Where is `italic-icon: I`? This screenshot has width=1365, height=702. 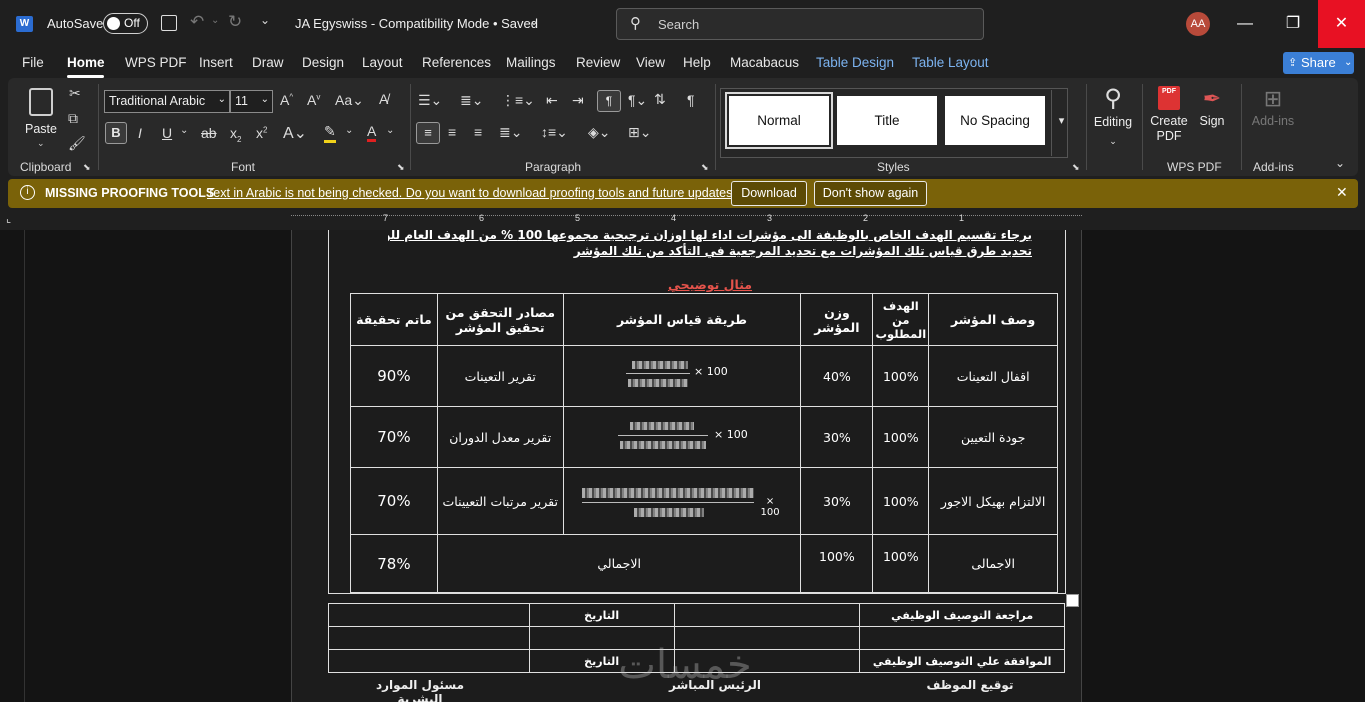 italic-icon: I is located at coordinates (140, 133).